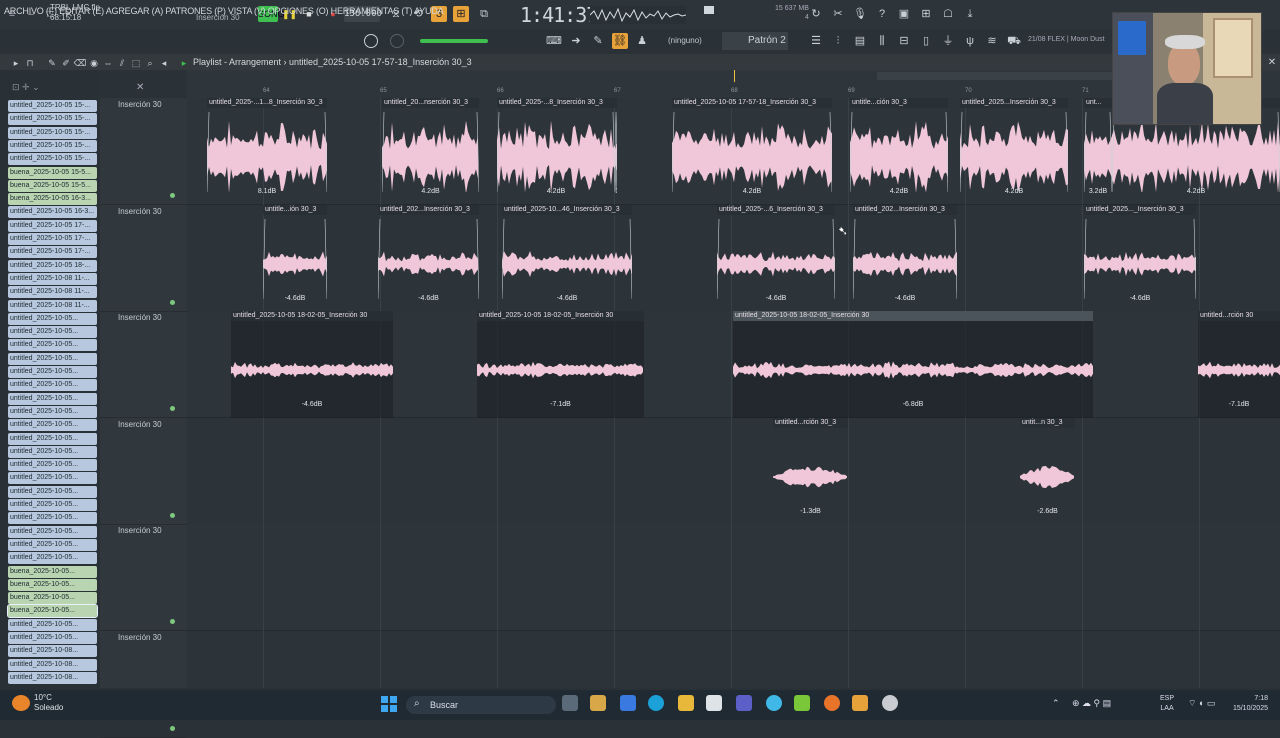  What do you see at coordinates (554, 41) in the screenshot?
I see `piano-icon: ⌨` at bounding box center [554, 41].